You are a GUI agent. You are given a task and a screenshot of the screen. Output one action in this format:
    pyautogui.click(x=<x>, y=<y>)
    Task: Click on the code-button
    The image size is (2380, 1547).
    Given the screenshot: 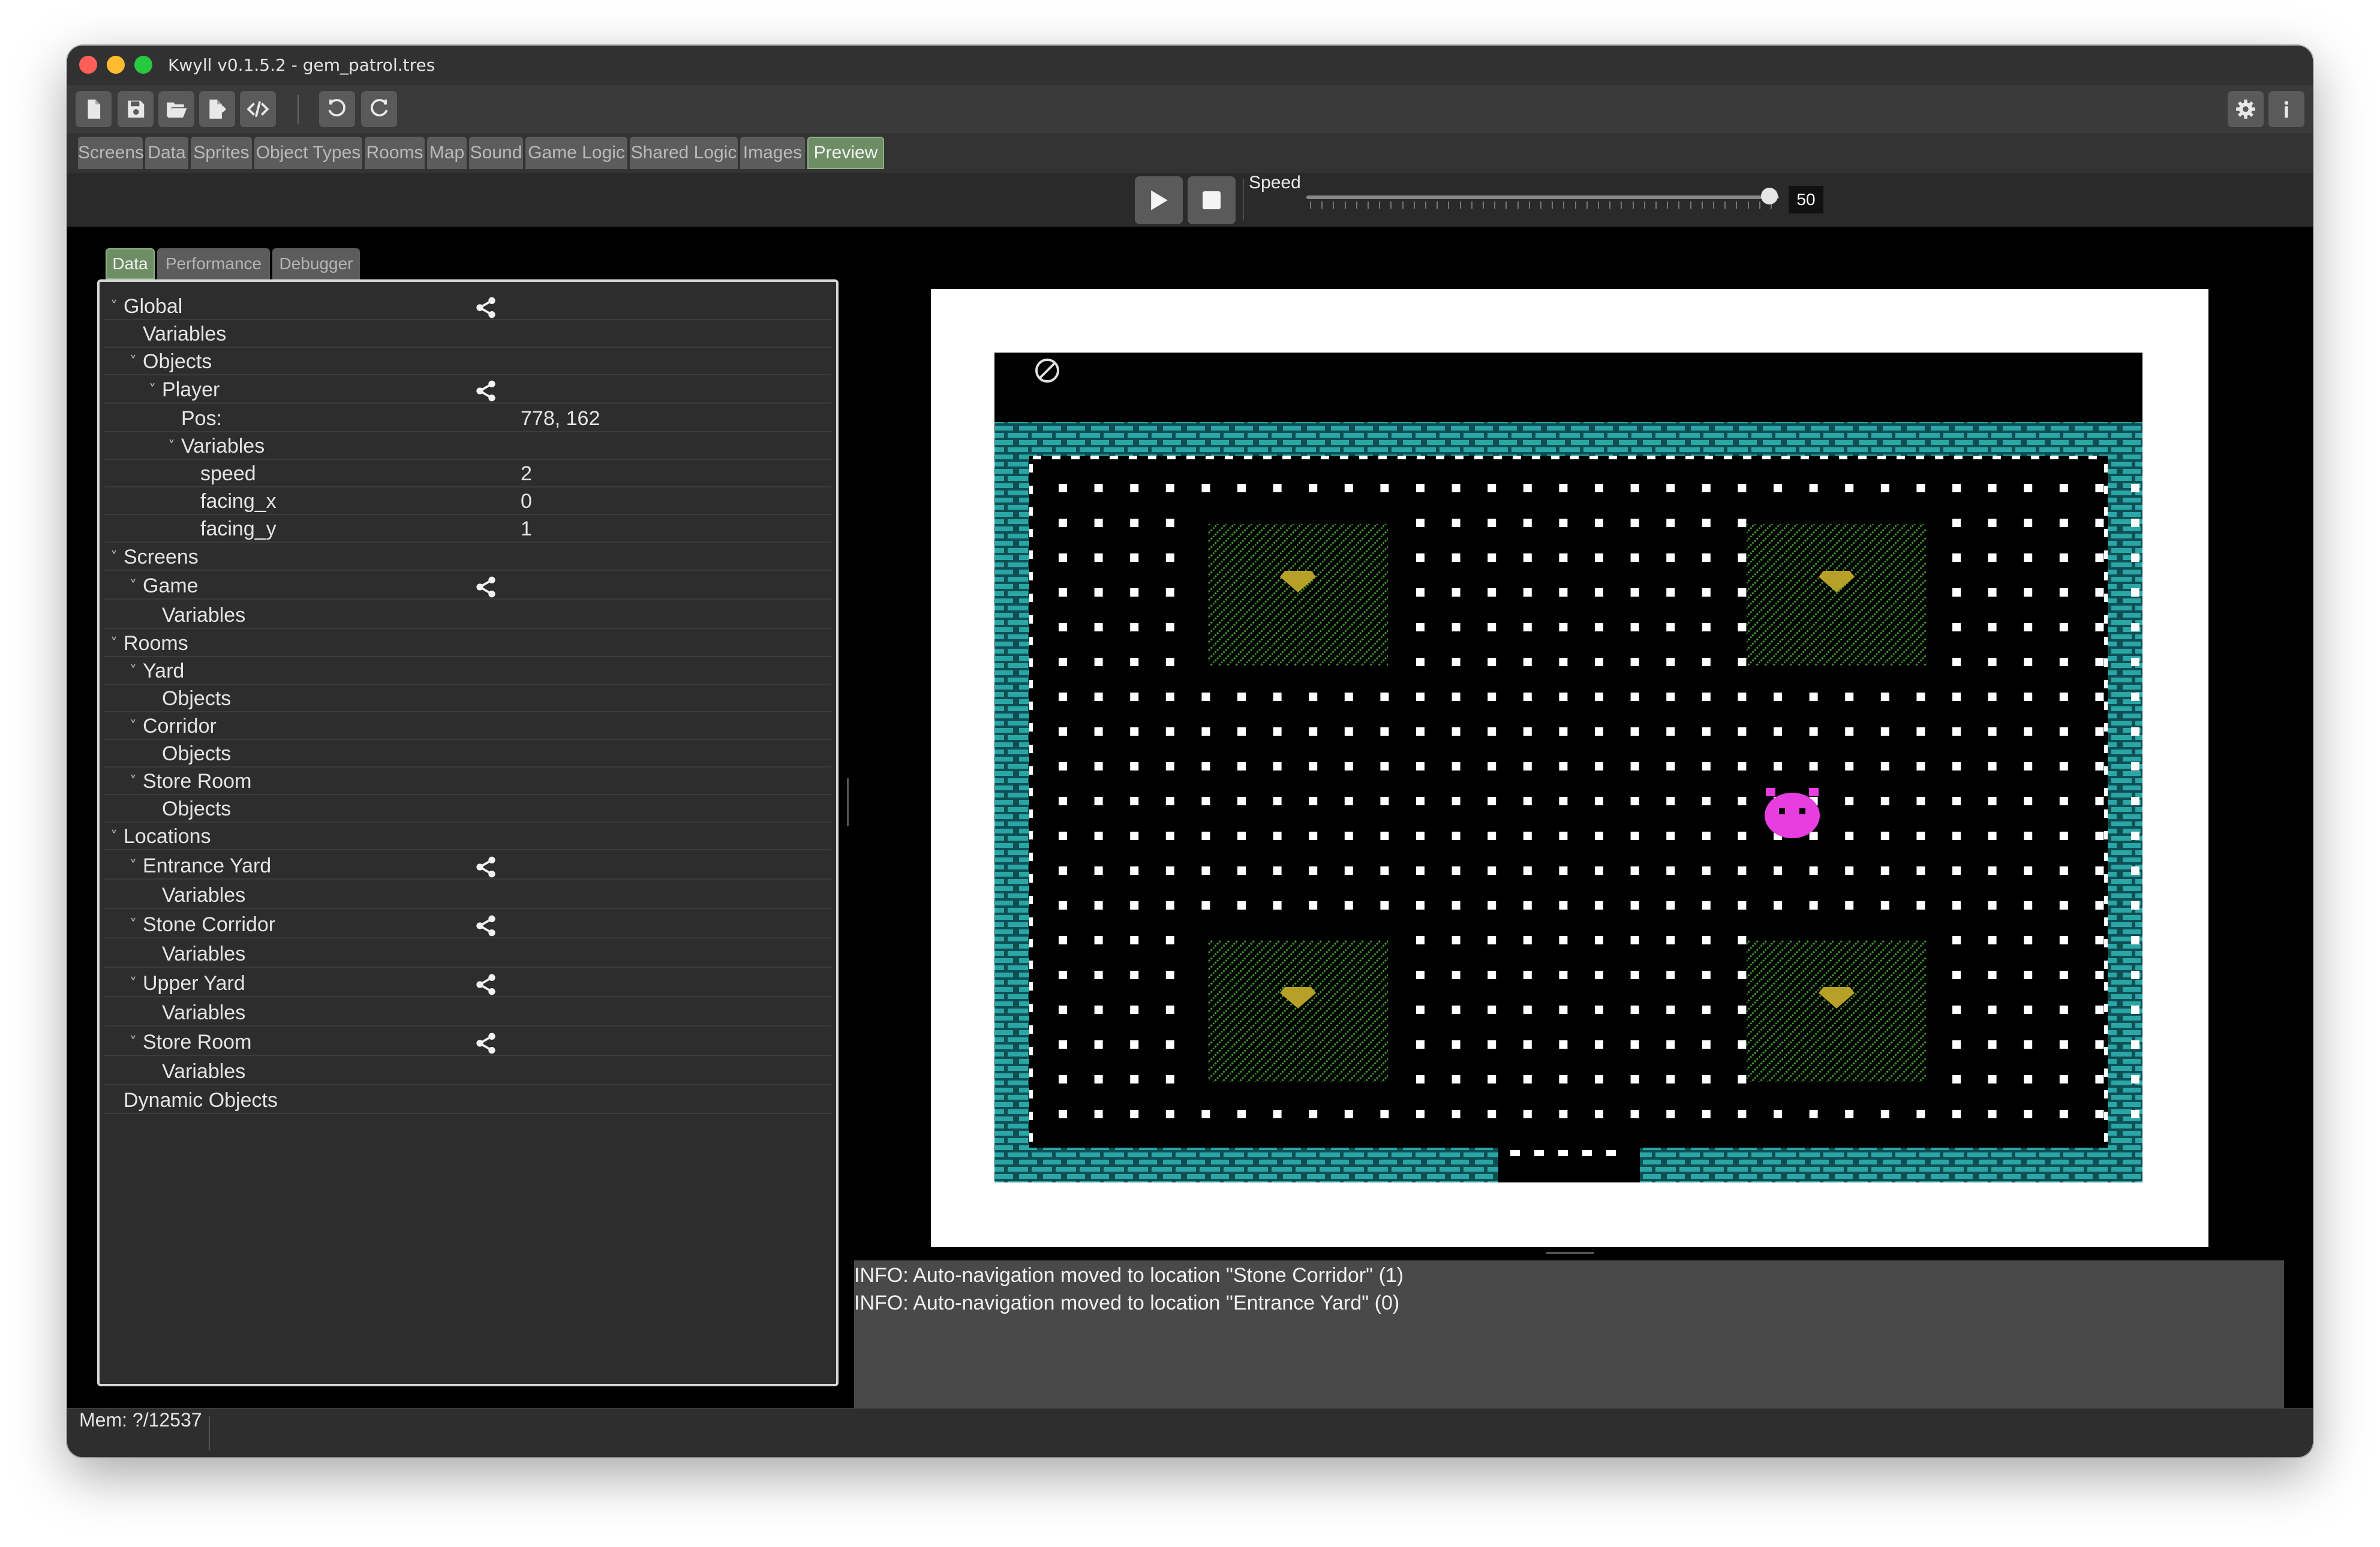 What is the action you would take?
    pyautogui.click(x=258, y=109)
    